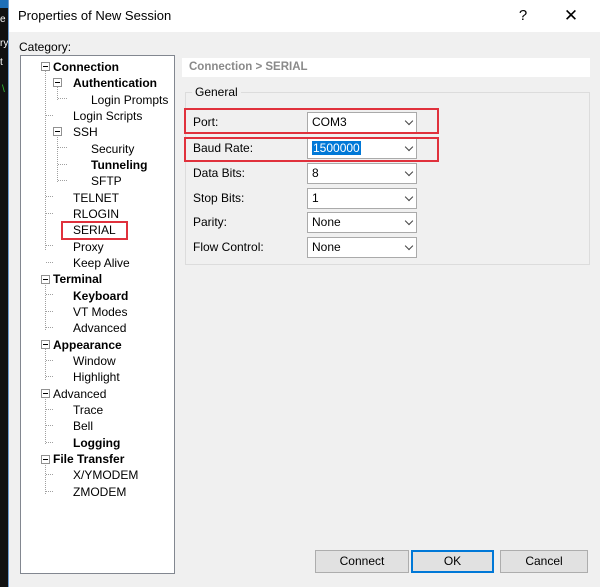 This screenshot has height=587, width=600. What do you see at coordinates (88, 410) in the screenshot?
I see `tree-item-trace: Trace` at bounding box center [88, 410].